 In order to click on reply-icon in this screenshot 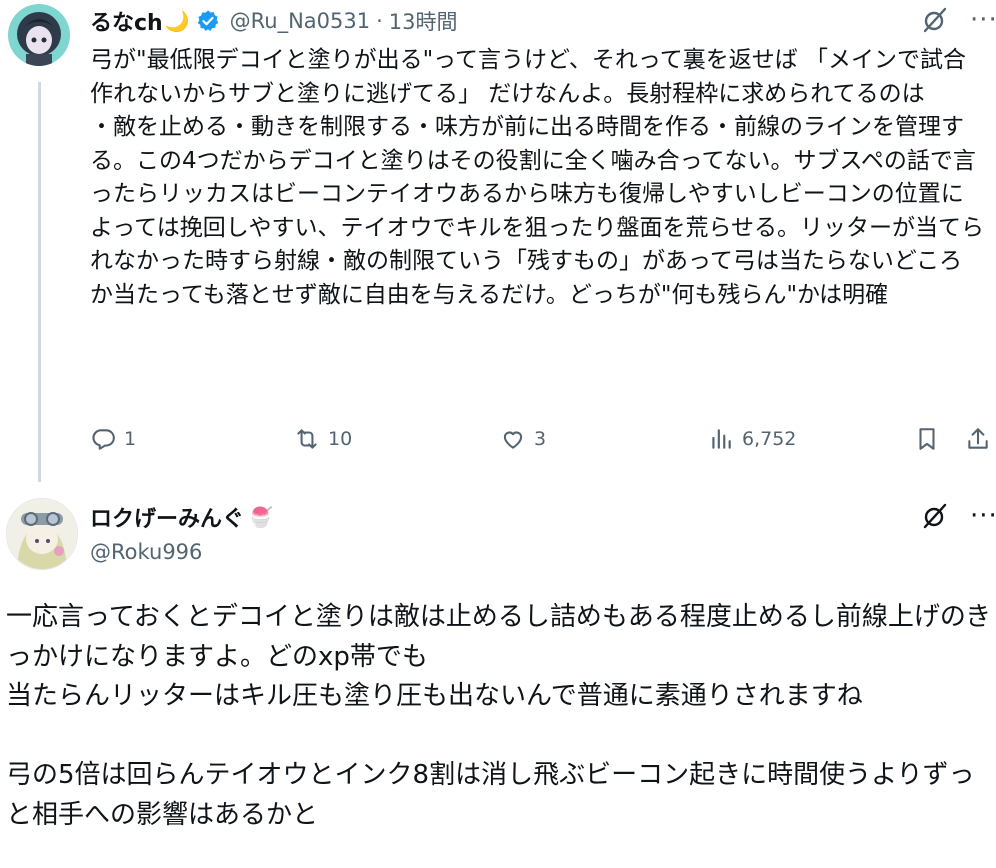, I will do `click(103, 439)`.